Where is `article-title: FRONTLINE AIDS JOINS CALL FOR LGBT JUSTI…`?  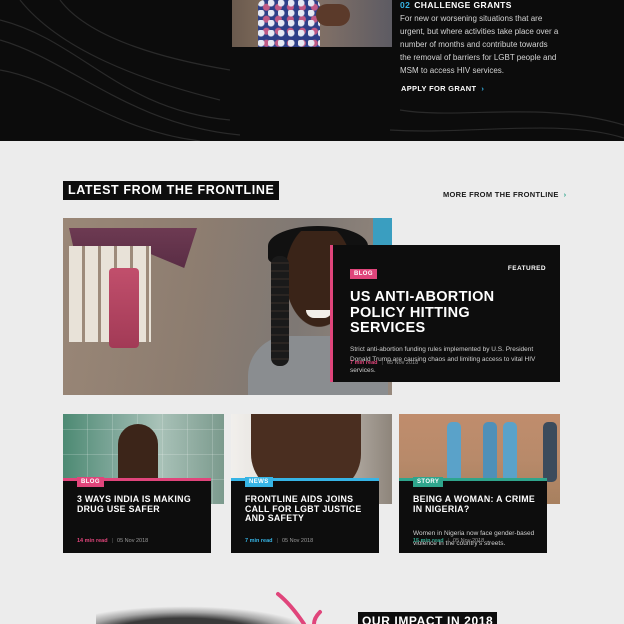
article-title: FRONTLINE AIDS JOINS CALL FOR LGBT JUSTI… is located at coordinates (307, 509).